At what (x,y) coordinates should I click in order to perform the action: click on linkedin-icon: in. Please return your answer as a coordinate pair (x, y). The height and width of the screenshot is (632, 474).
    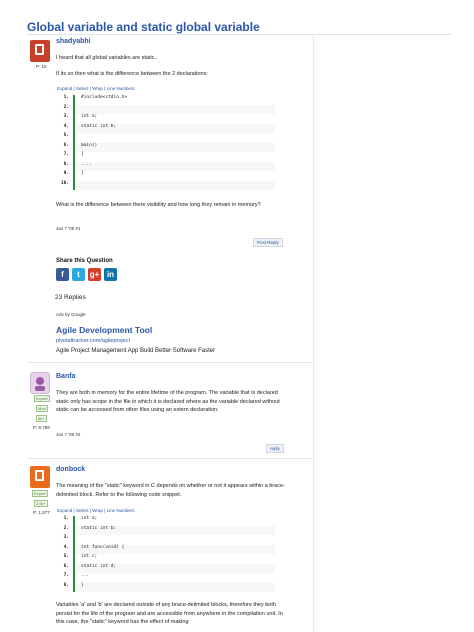
    Looking at the image, I should click on (110, 274).